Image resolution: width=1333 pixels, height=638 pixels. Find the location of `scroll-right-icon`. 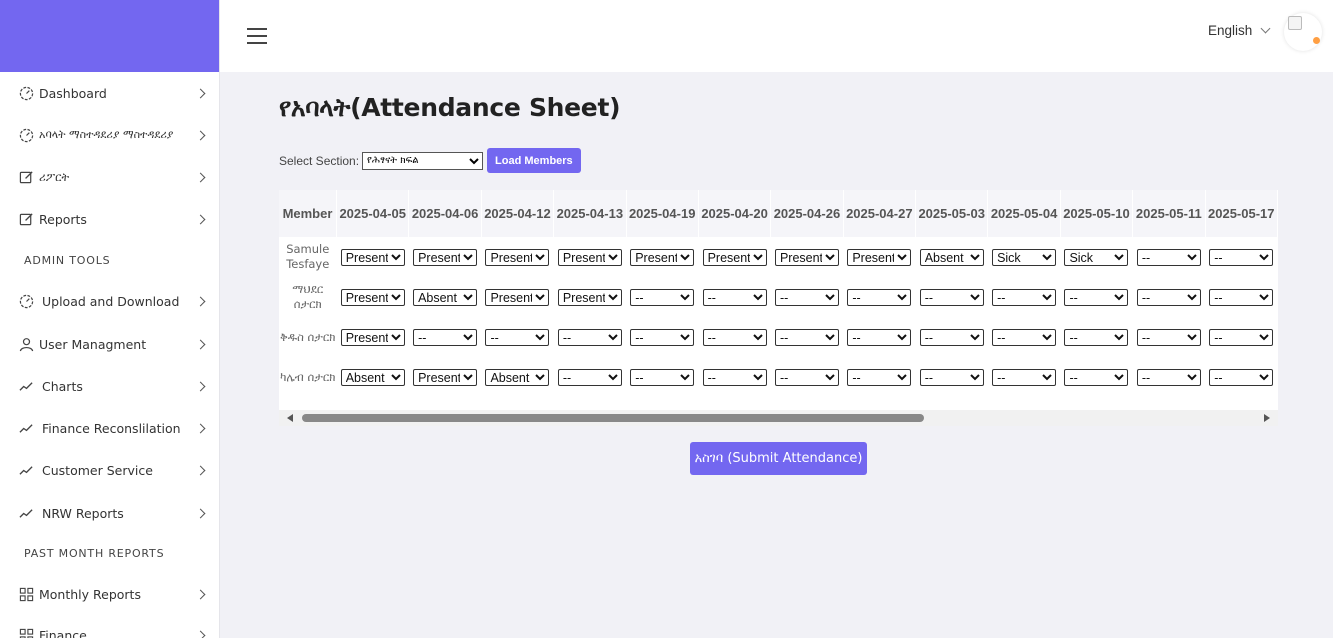

scroll-right-icon is located at coordinates (1267, 418).